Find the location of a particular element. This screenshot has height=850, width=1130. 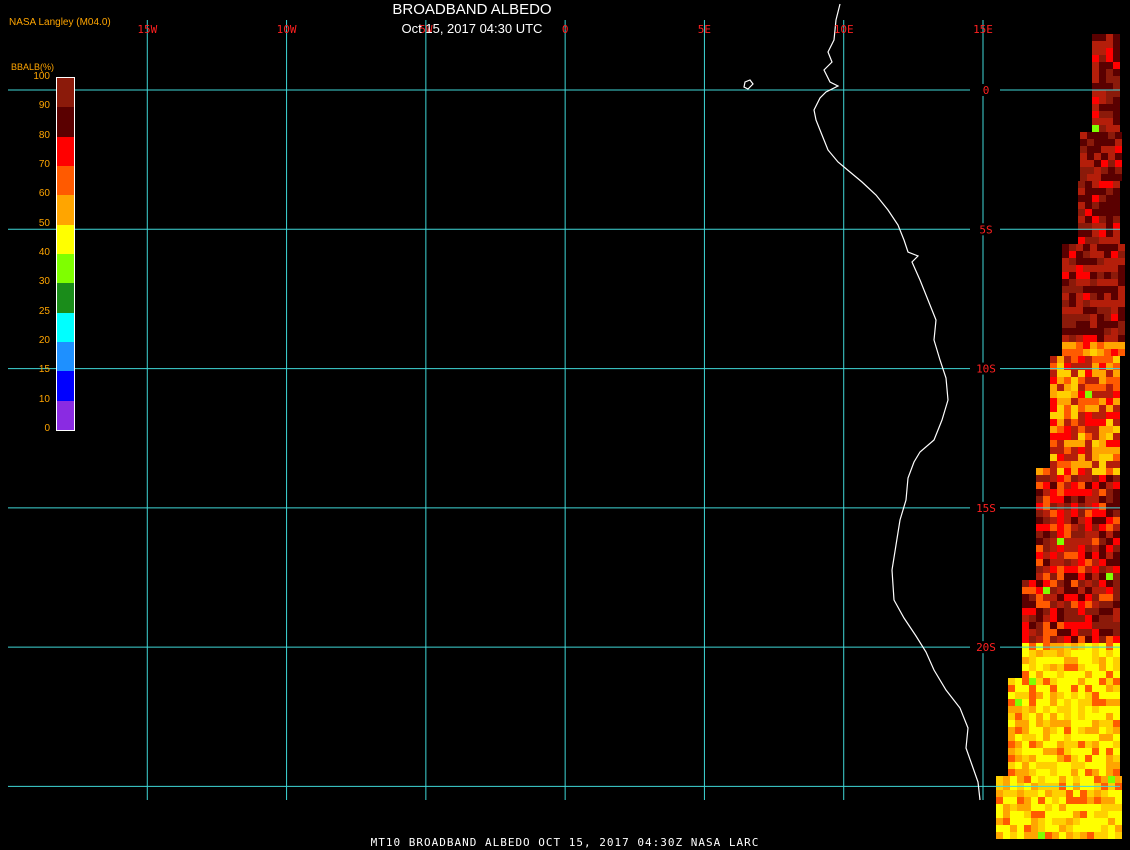

longitude-label: 15E is located at coordinates (983, 29).